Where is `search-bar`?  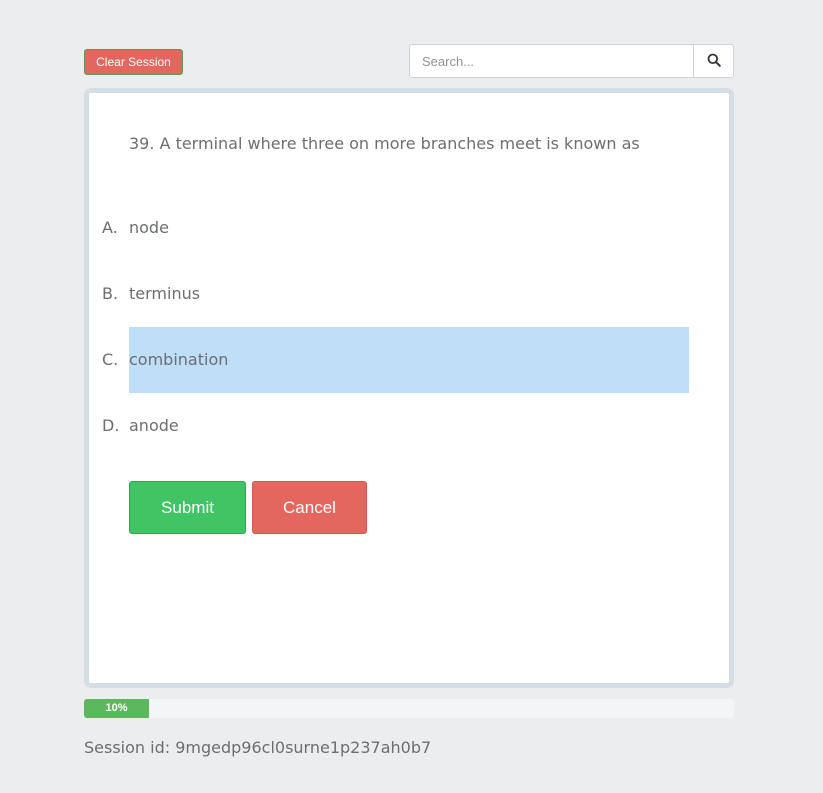
search-bar is located at coordinates (571, 61).